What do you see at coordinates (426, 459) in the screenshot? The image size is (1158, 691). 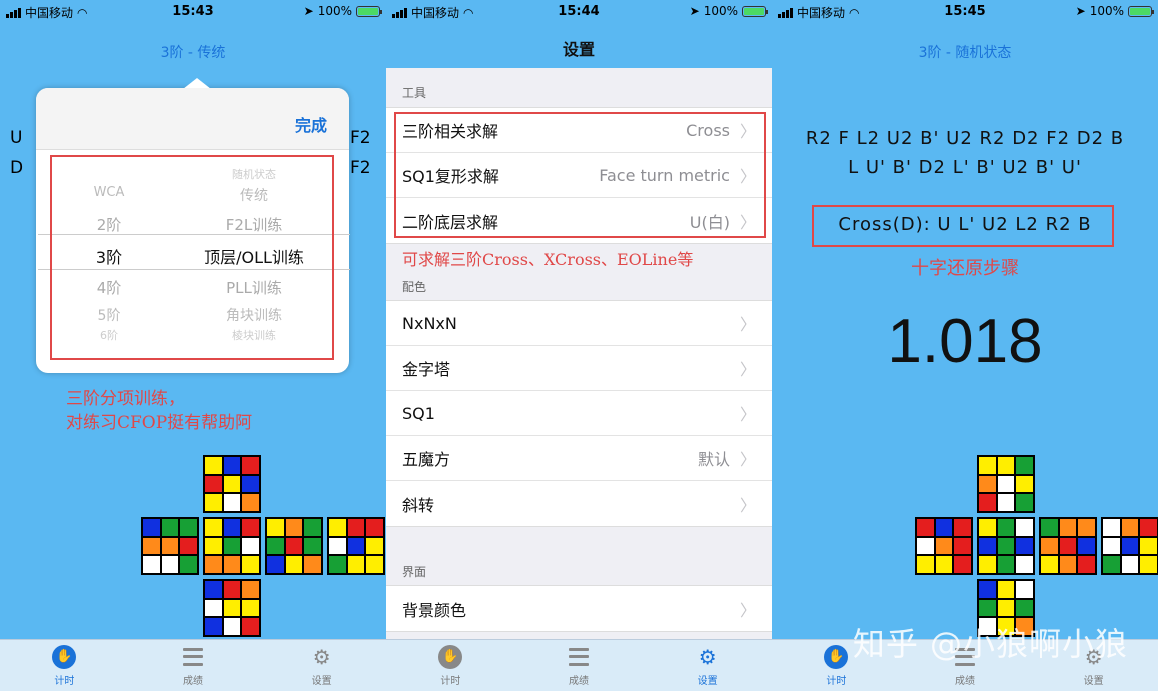 I see `setting-label: 五魔方` at bounding box center [426, 459].